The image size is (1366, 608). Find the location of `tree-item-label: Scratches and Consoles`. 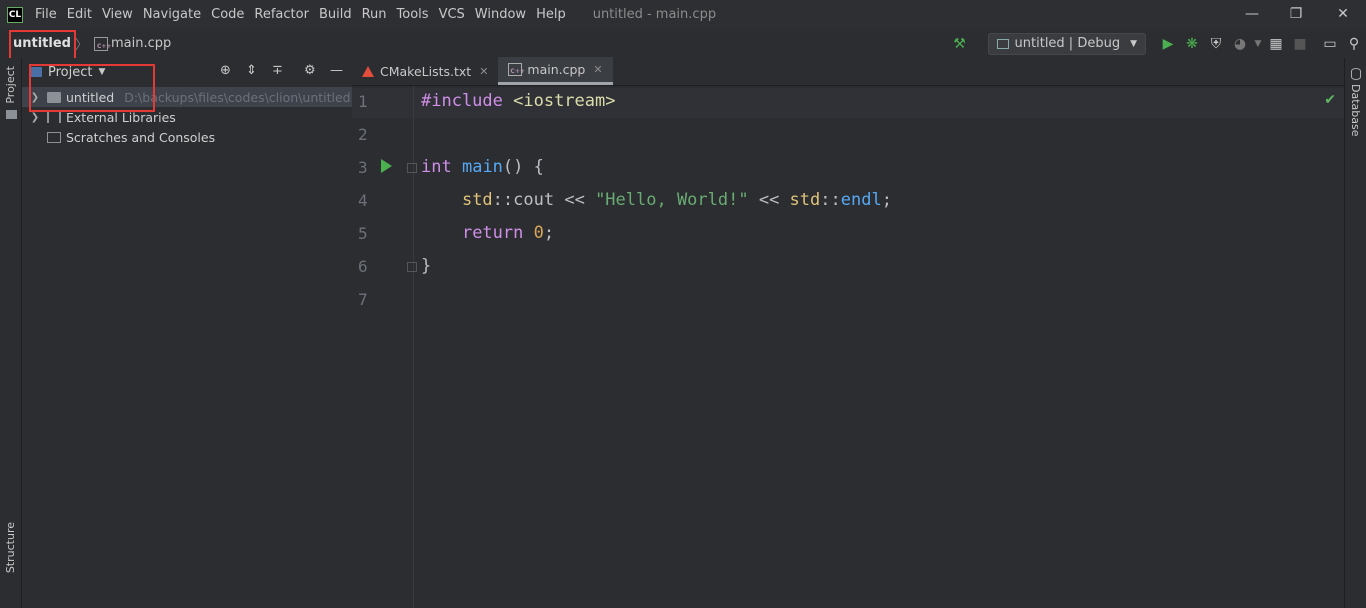

tree-item-label: Scratches and Consoles is located at coordinates (141, 137).